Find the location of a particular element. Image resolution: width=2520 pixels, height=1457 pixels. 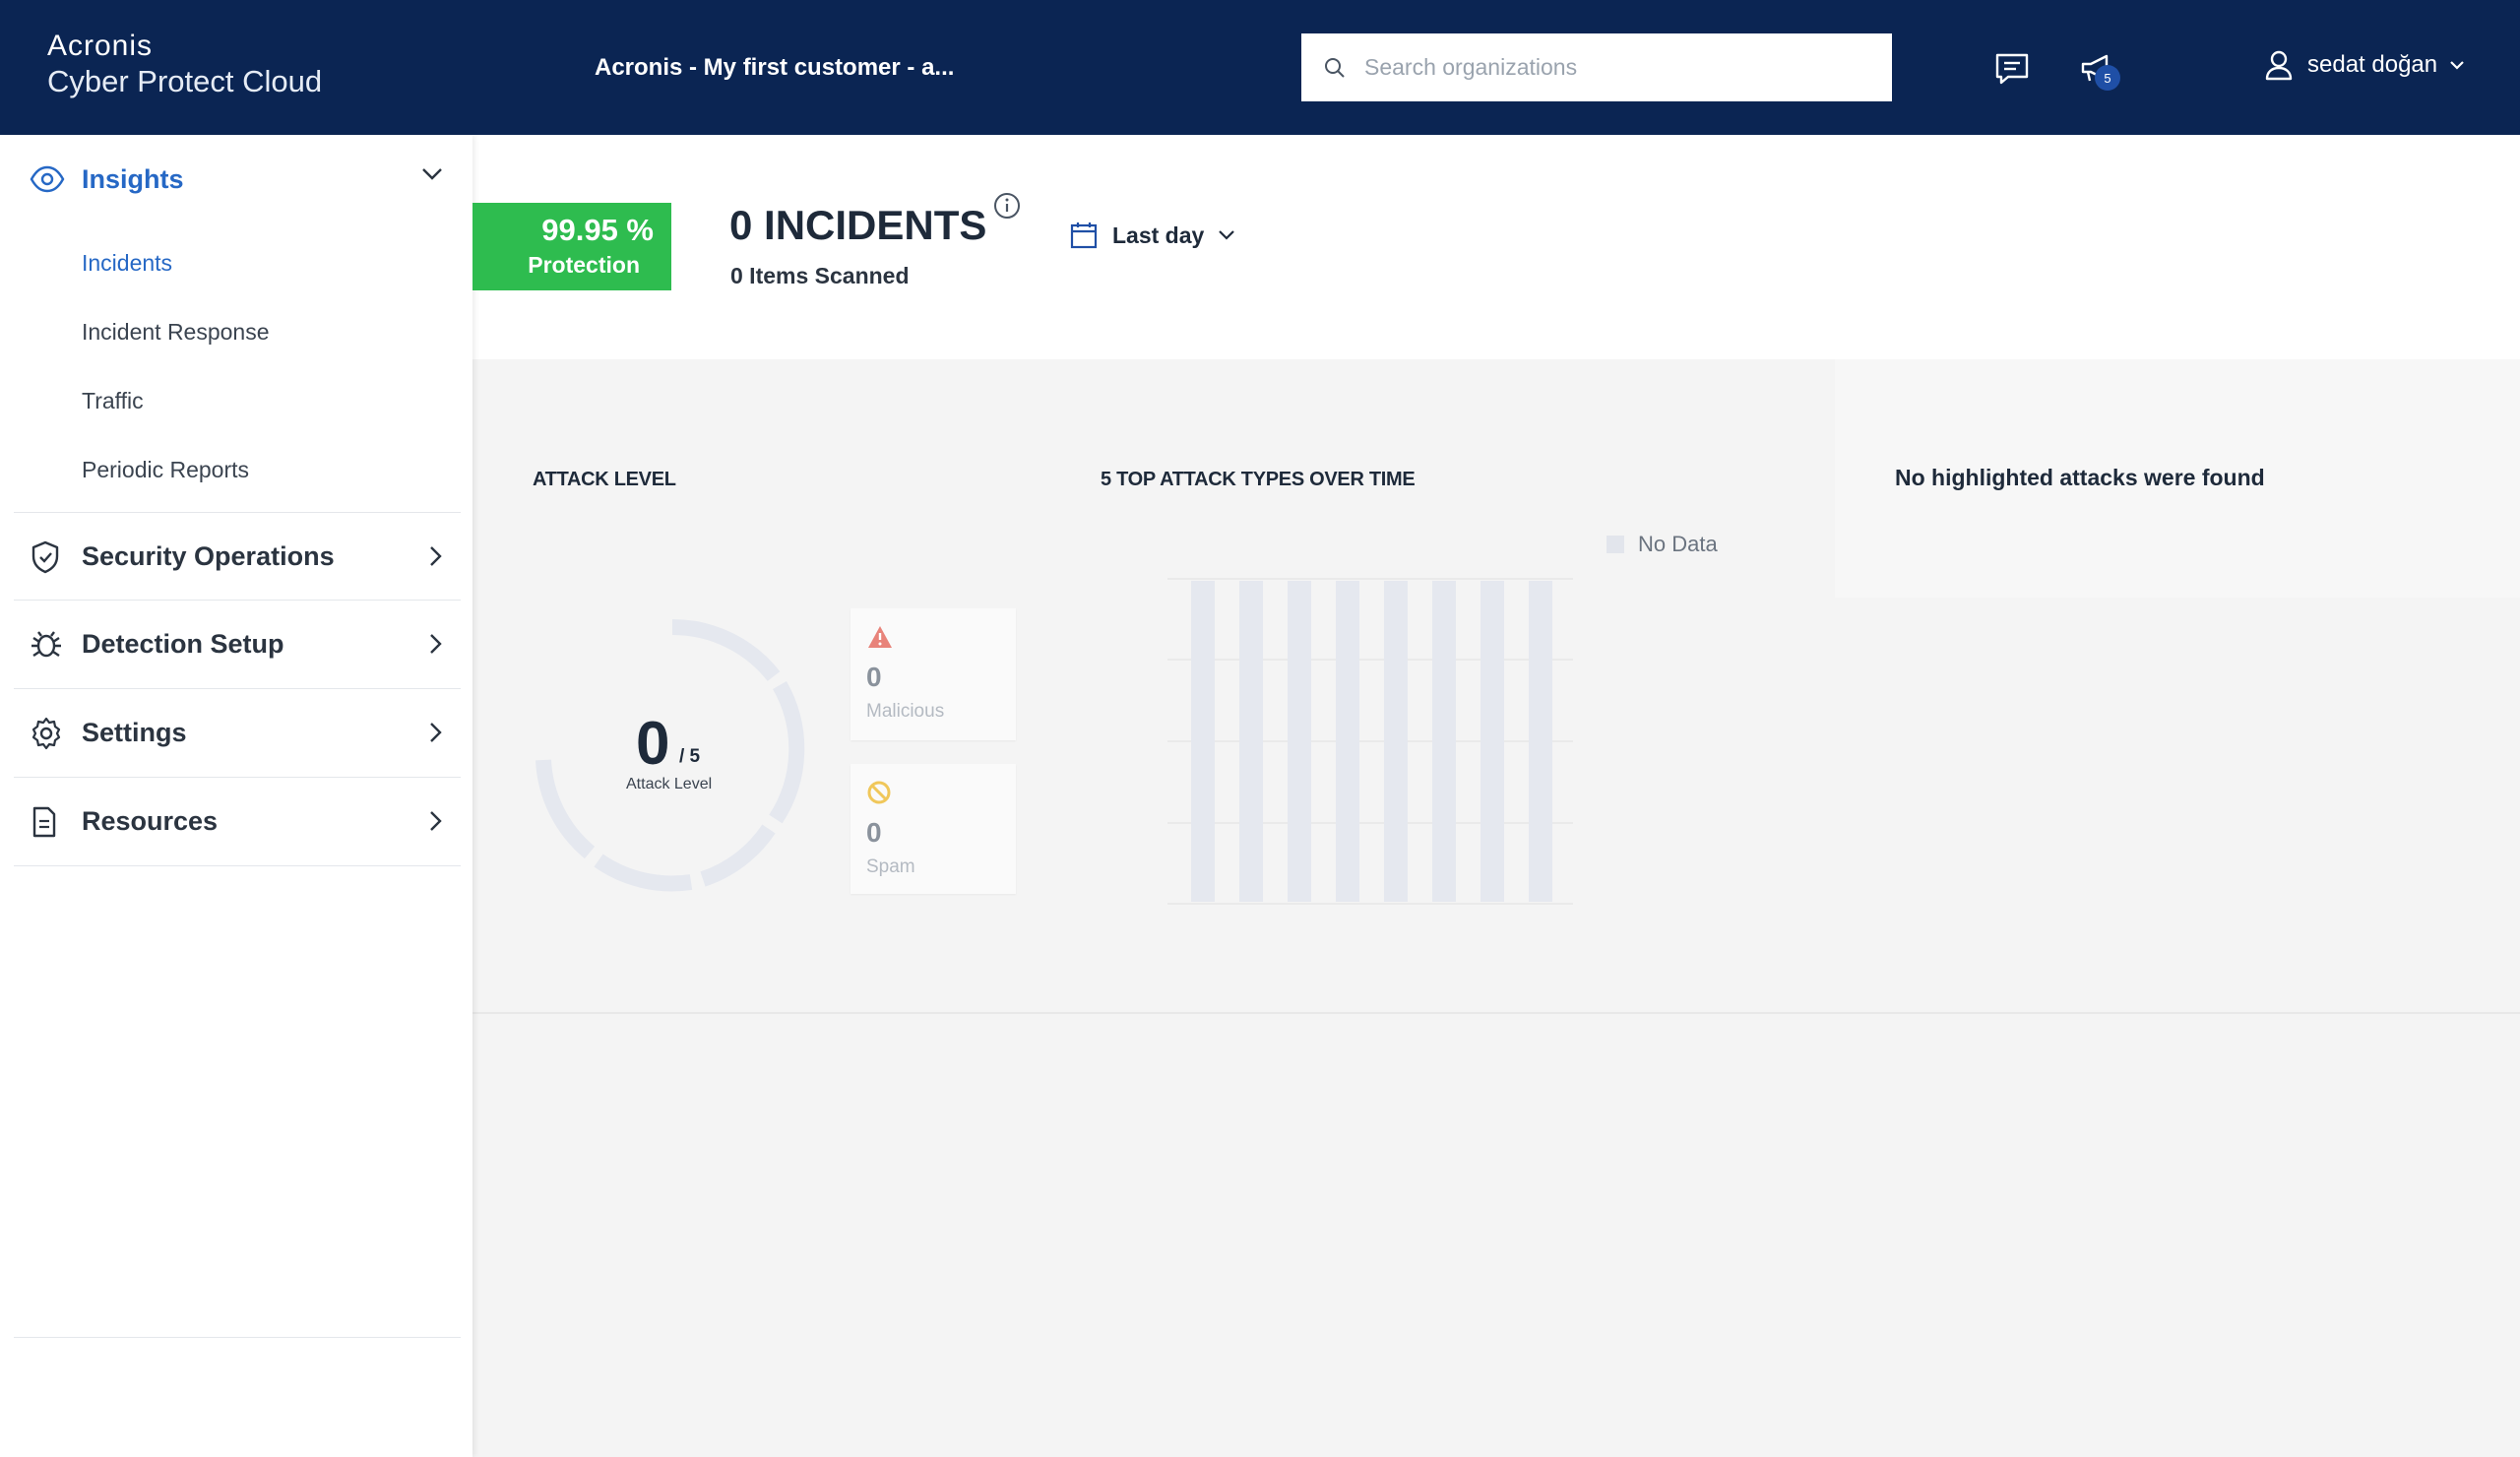

user-menu: sedat doğan is located at coordinates (2364, 65).